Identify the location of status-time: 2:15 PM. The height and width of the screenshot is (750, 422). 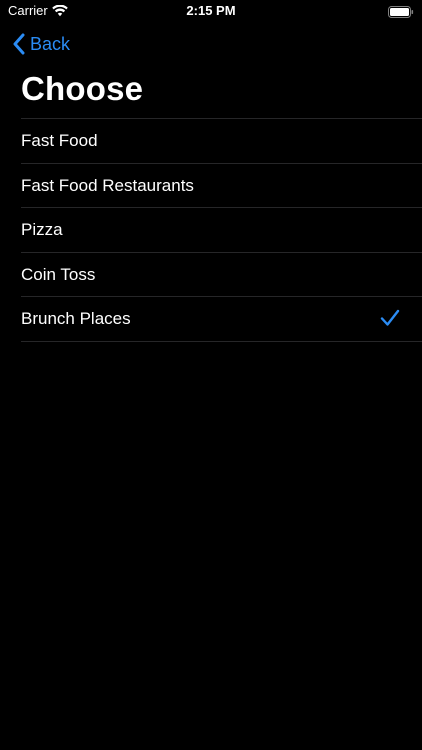
(211, 10).